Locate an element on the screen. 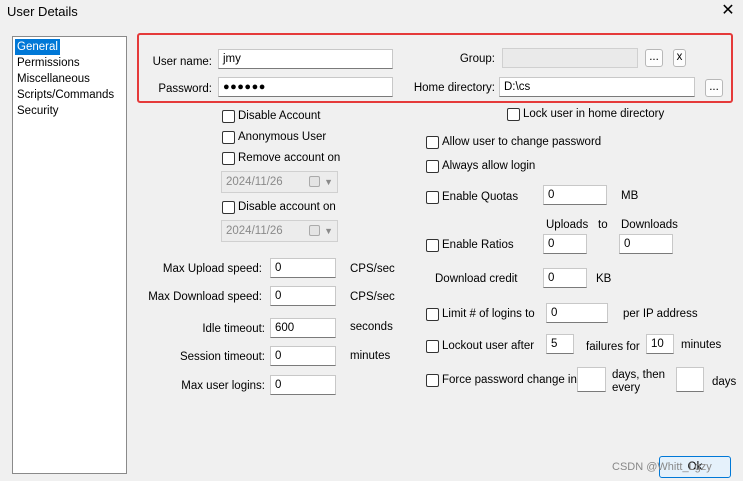 The height and width of the screenshot is (481, 743). max-upload-unit: CPS/sec is located at coordinates (372, 269).